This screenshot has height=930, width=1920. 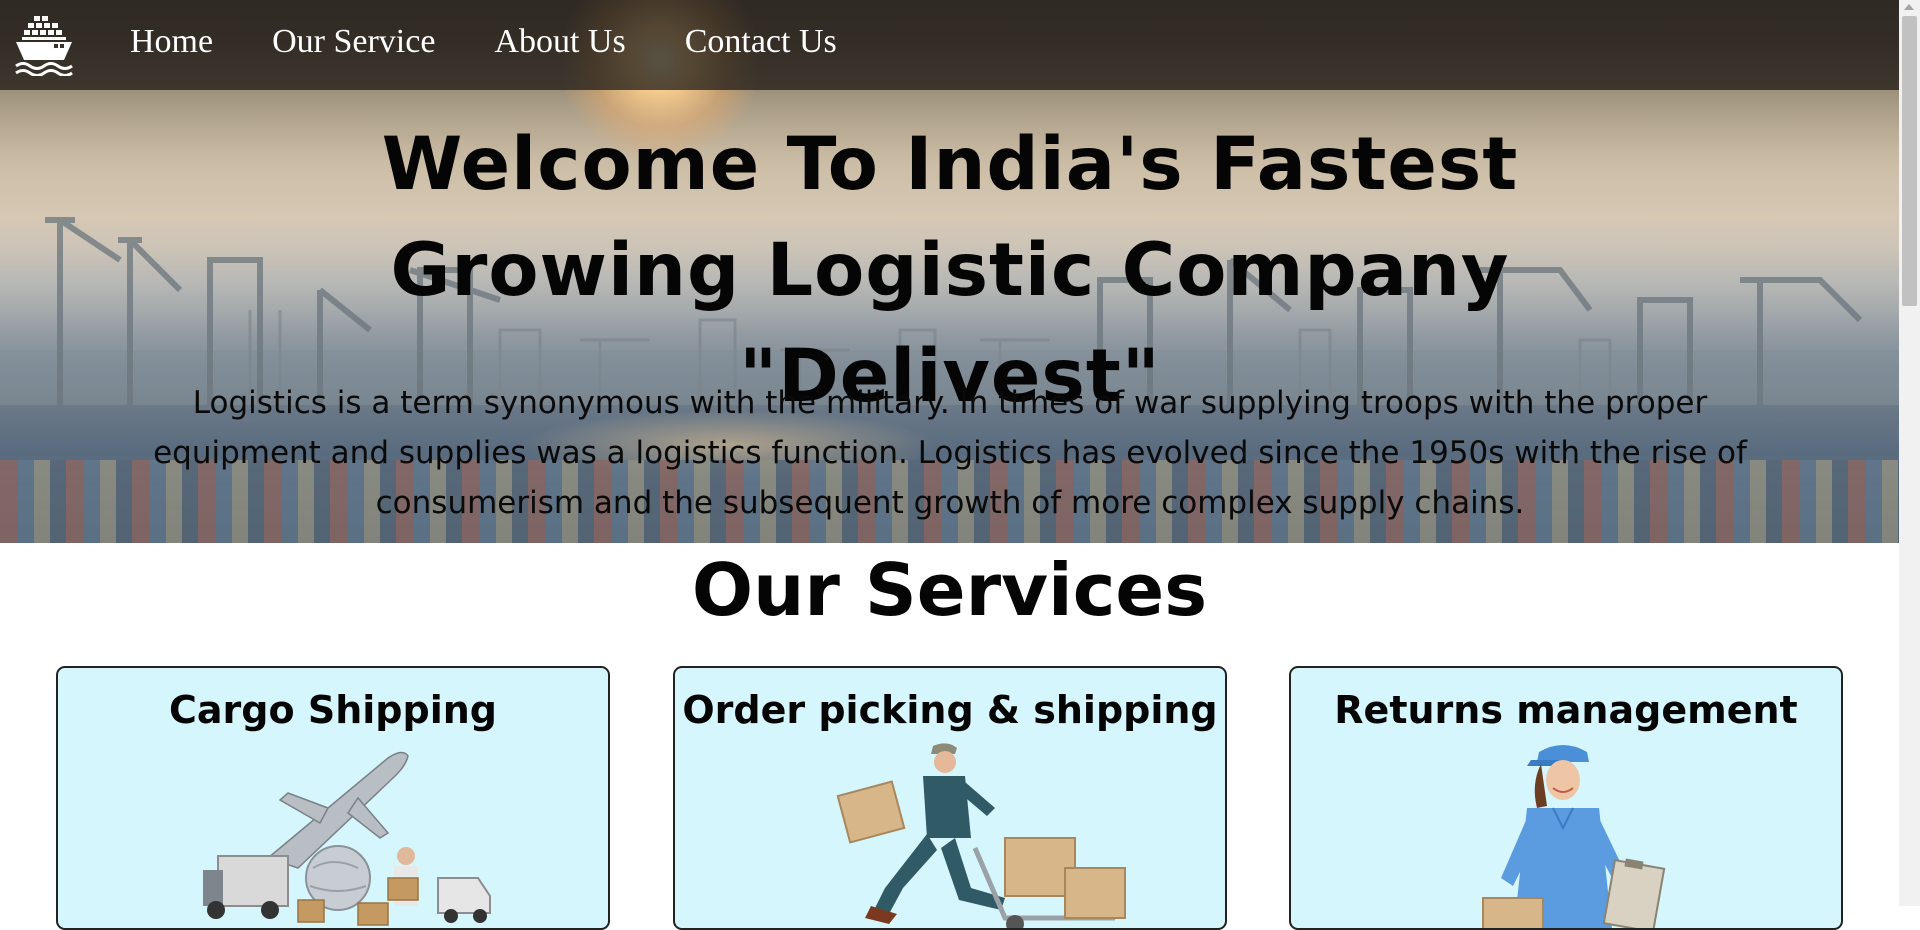 What do you see at coordinates (333, 710) in the screenshot?
I see `service-card-title: Cargo Shipping` at bounding box center [333, 710].